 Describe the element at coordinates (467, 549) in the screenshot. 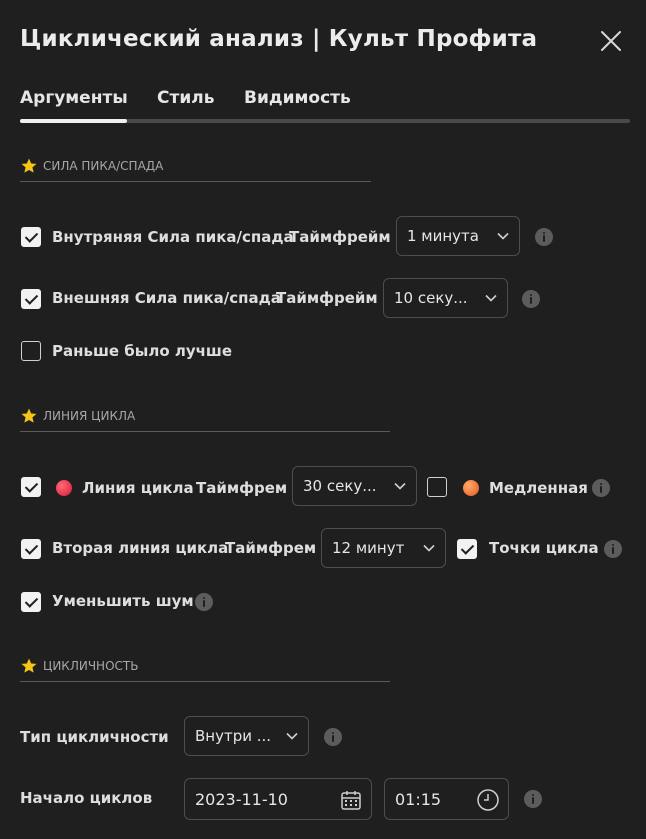

I see `cycle-points-checkbox` at that location.